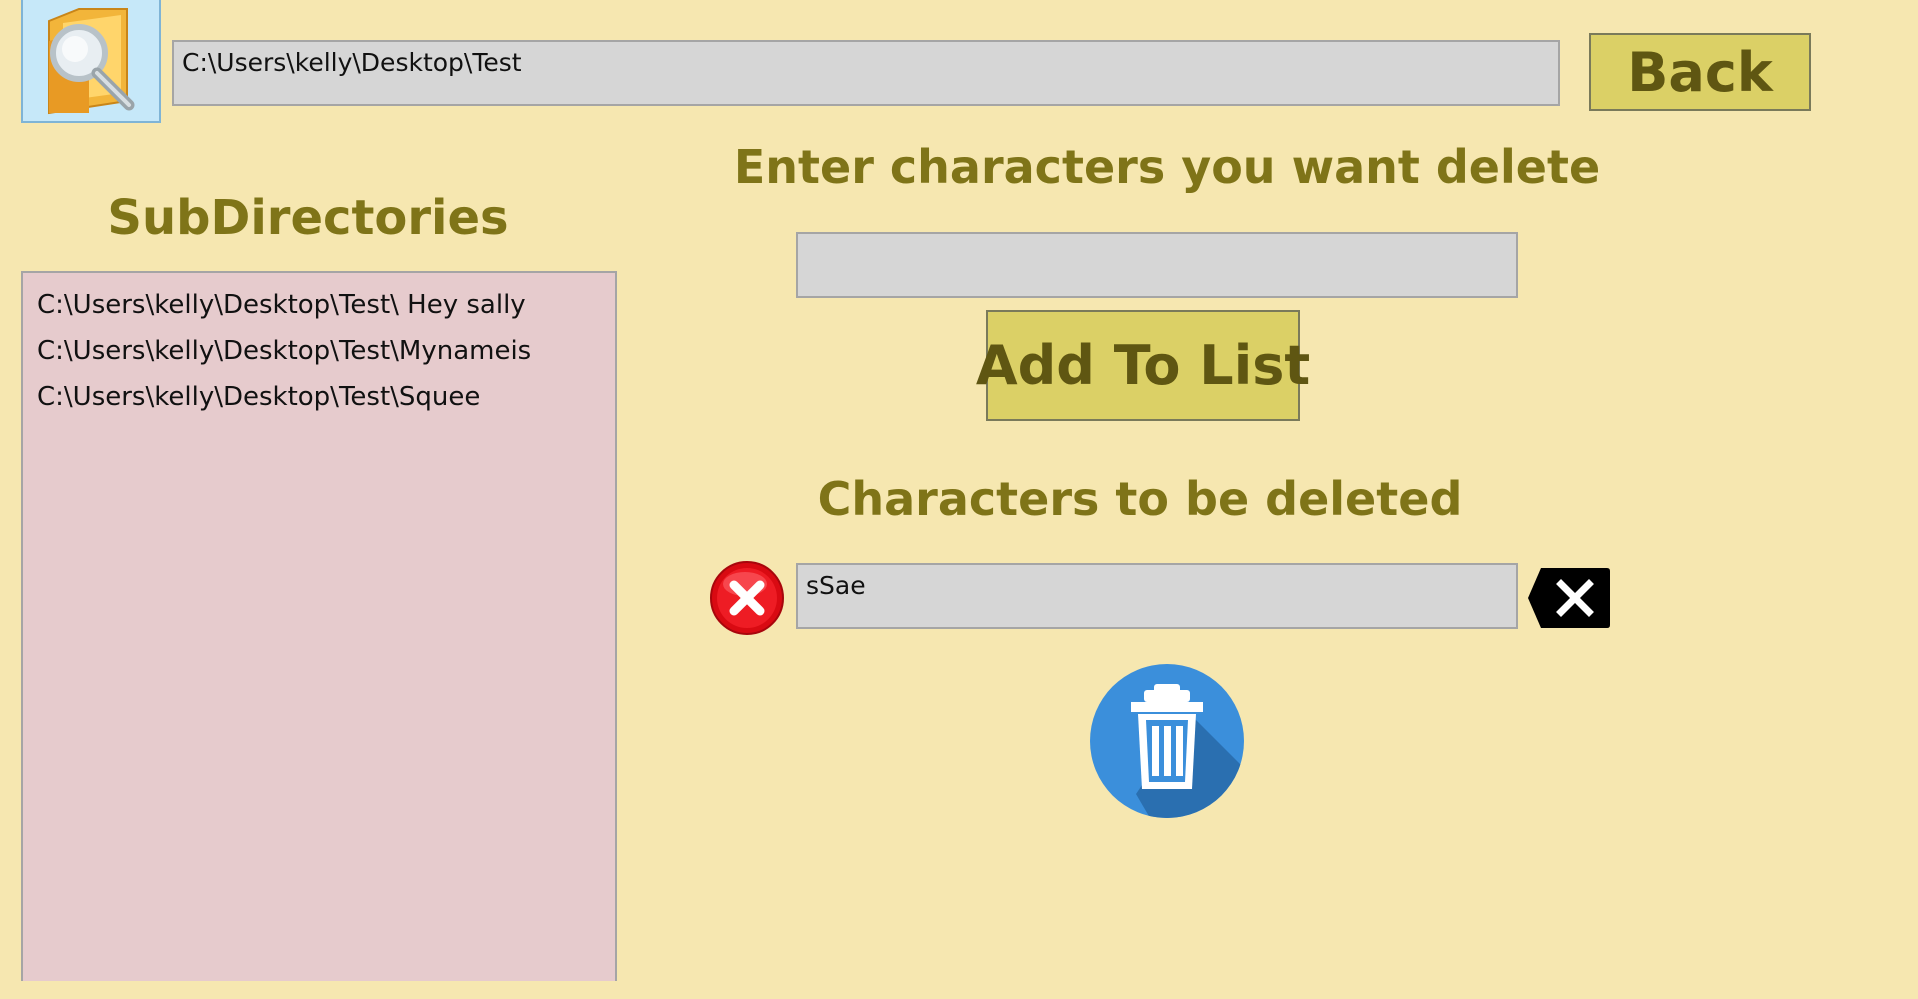 This screenshot has width=1918, height=999. I want to click on remove-red-x-icon, so click(747, 598).